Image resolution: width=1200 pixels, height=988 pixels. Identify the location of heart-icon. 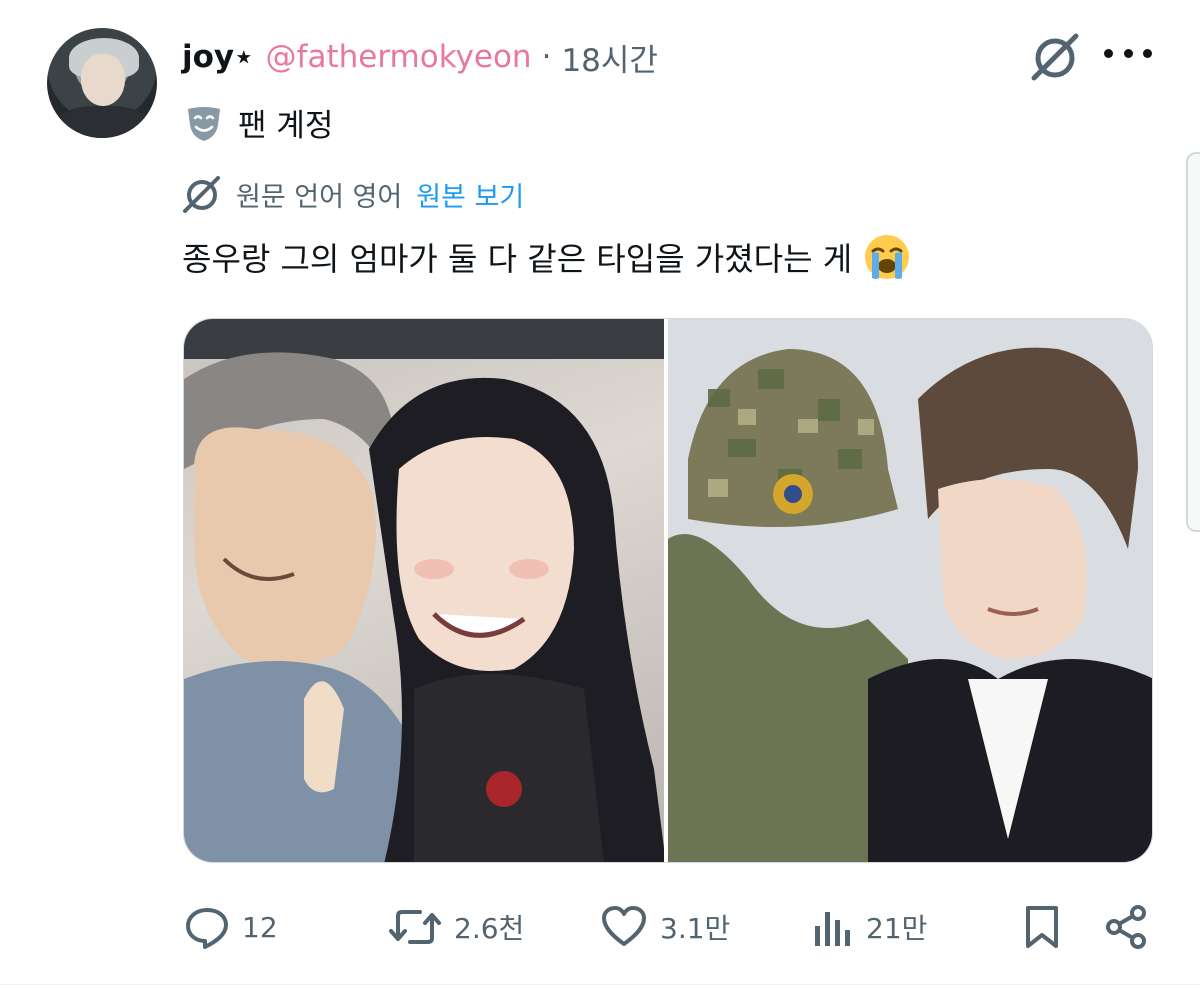
(624, 926).